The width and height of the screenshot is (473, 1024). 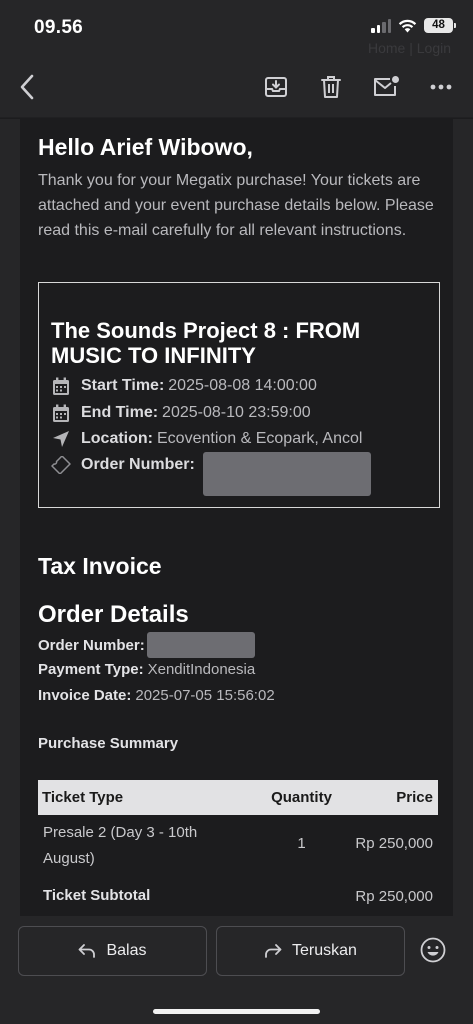 I want to click on battery-icon: 48, so click(x=440, y=25).